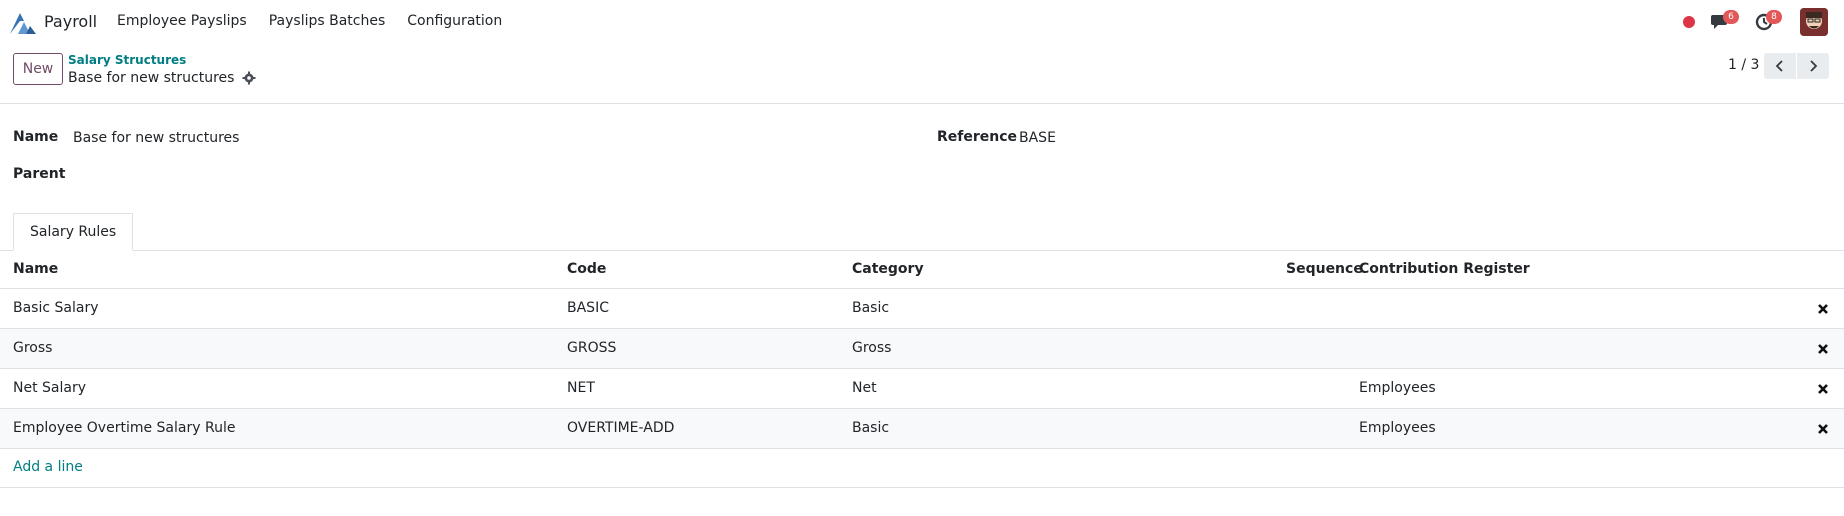 This screenshot has height=516, width=1844. What do you see at coordinates (621, 428) in the screenshot?
I see `cell-code: OVERTIME-ADD` at bounding box center [621, 428].